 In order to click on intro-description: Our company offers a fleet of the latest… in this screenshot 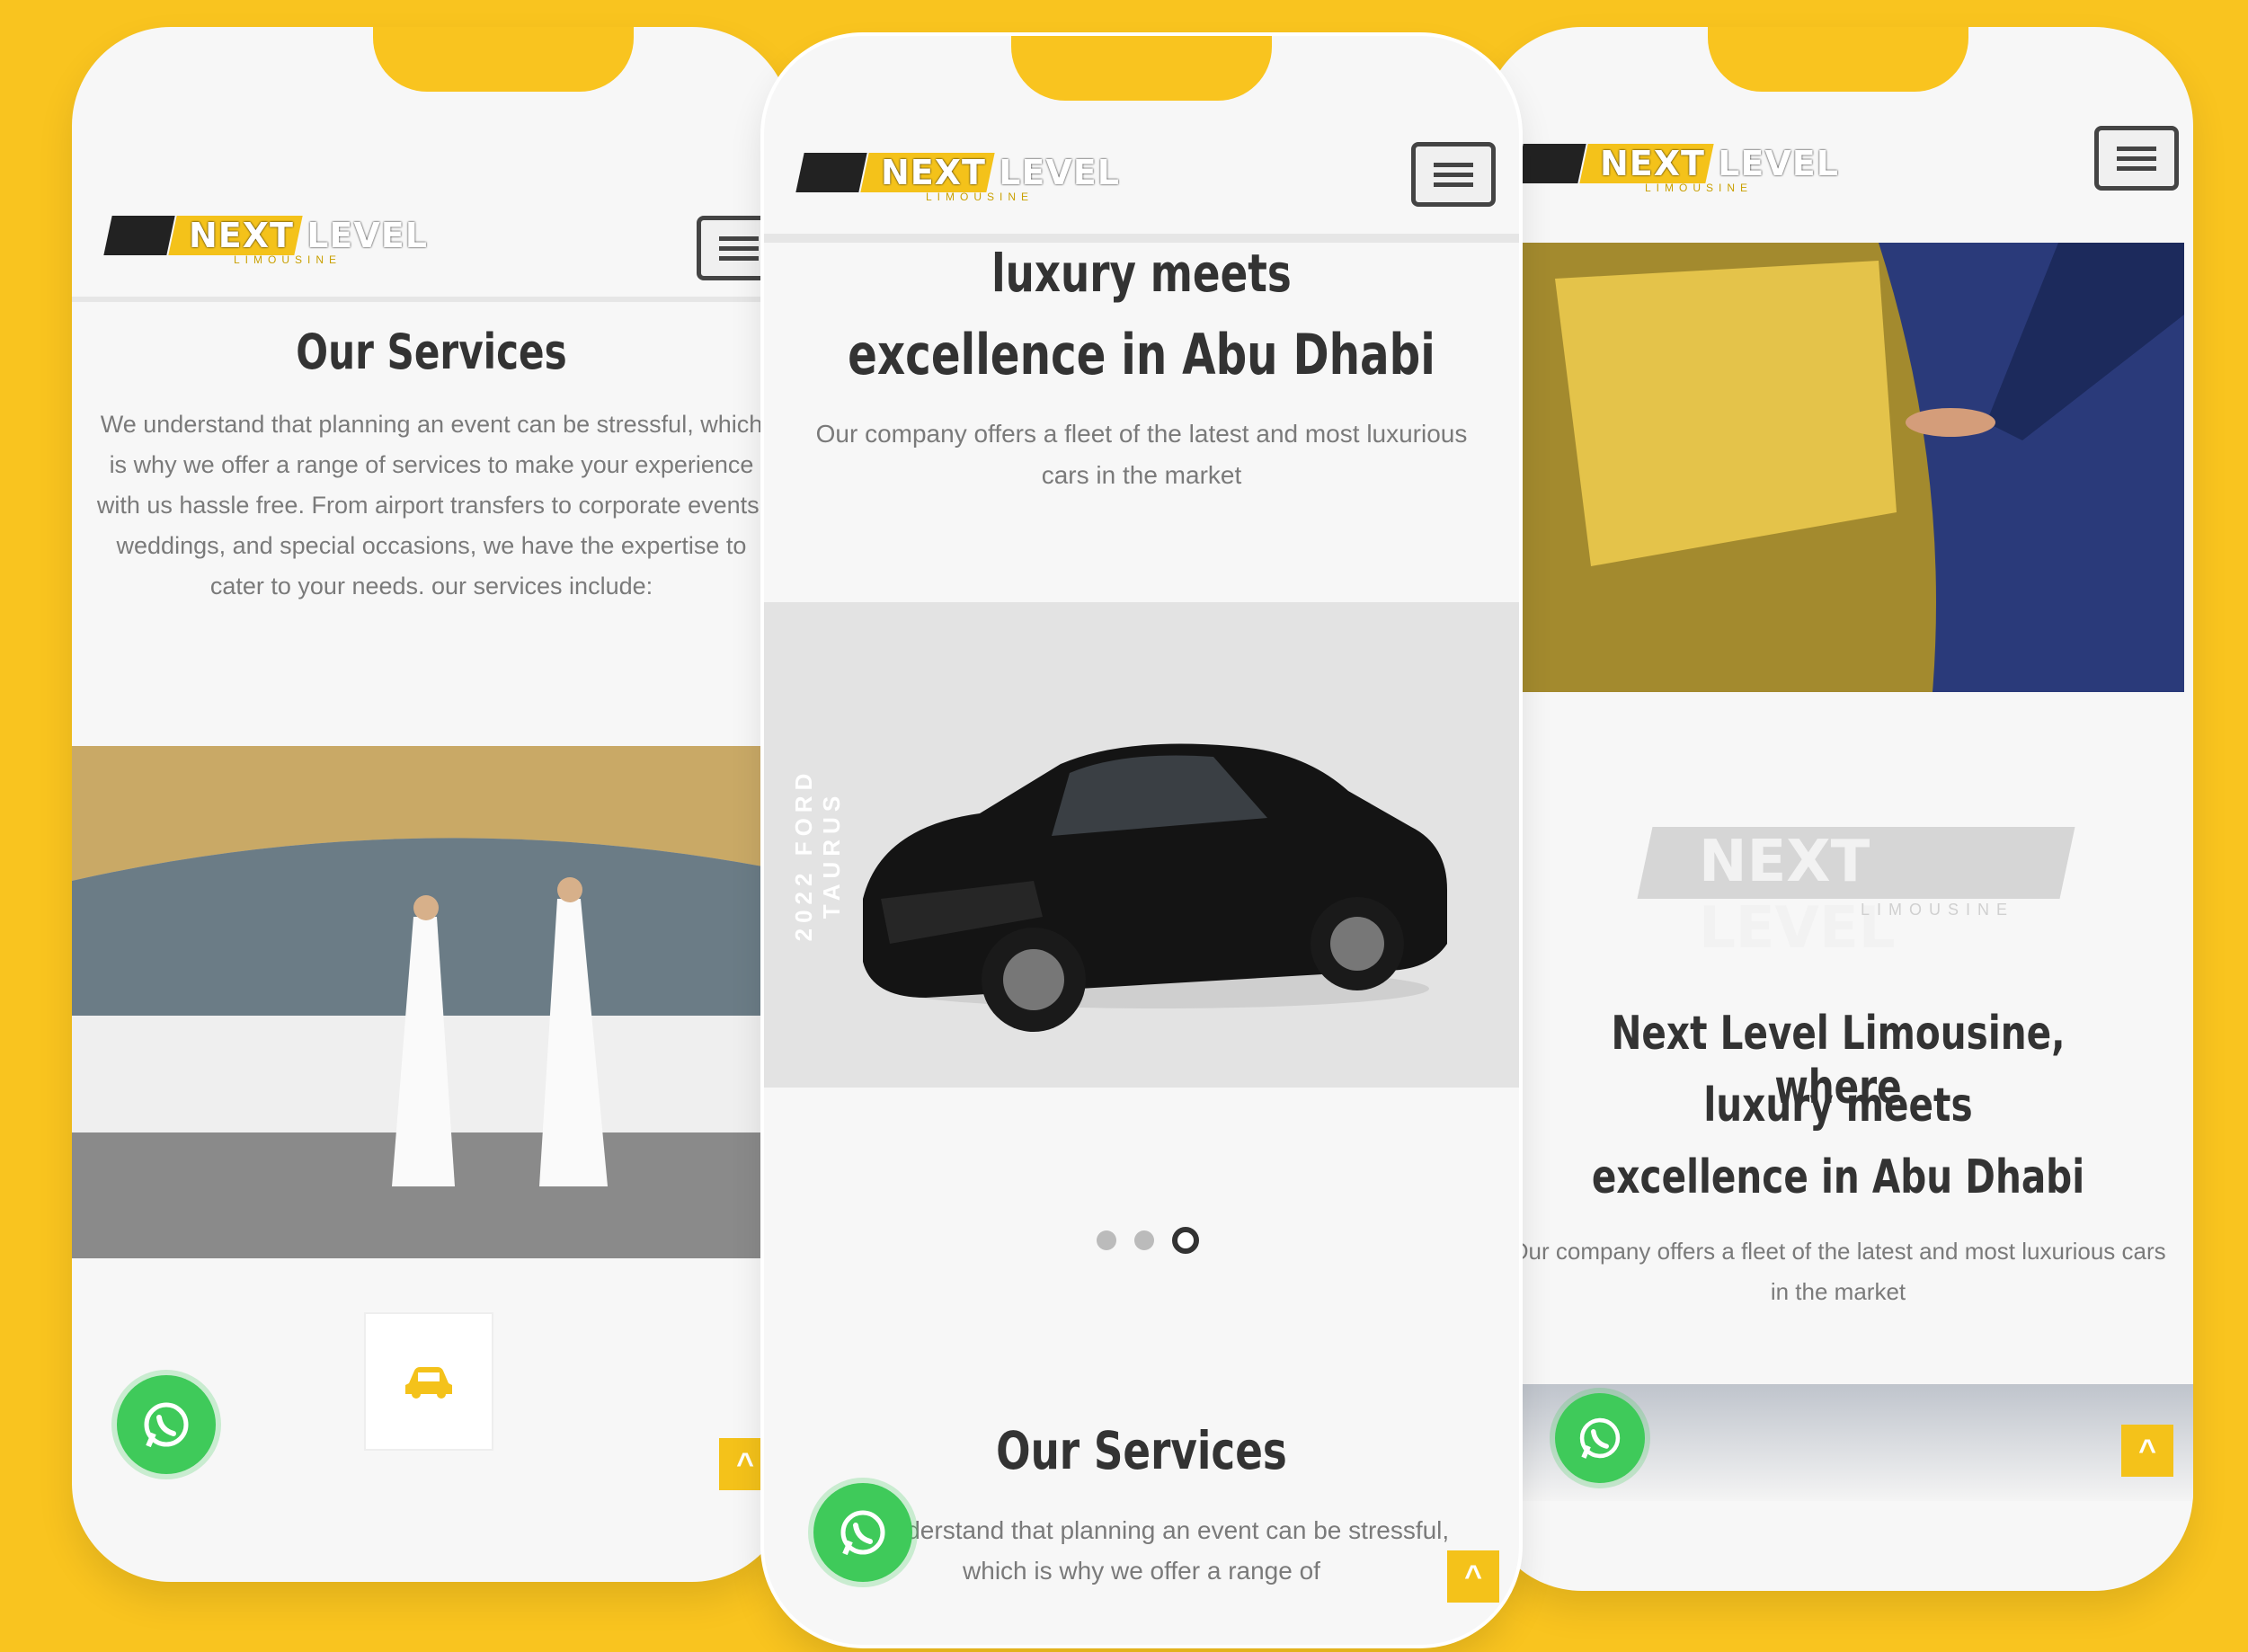, I will do `click(1838, 1271)`.